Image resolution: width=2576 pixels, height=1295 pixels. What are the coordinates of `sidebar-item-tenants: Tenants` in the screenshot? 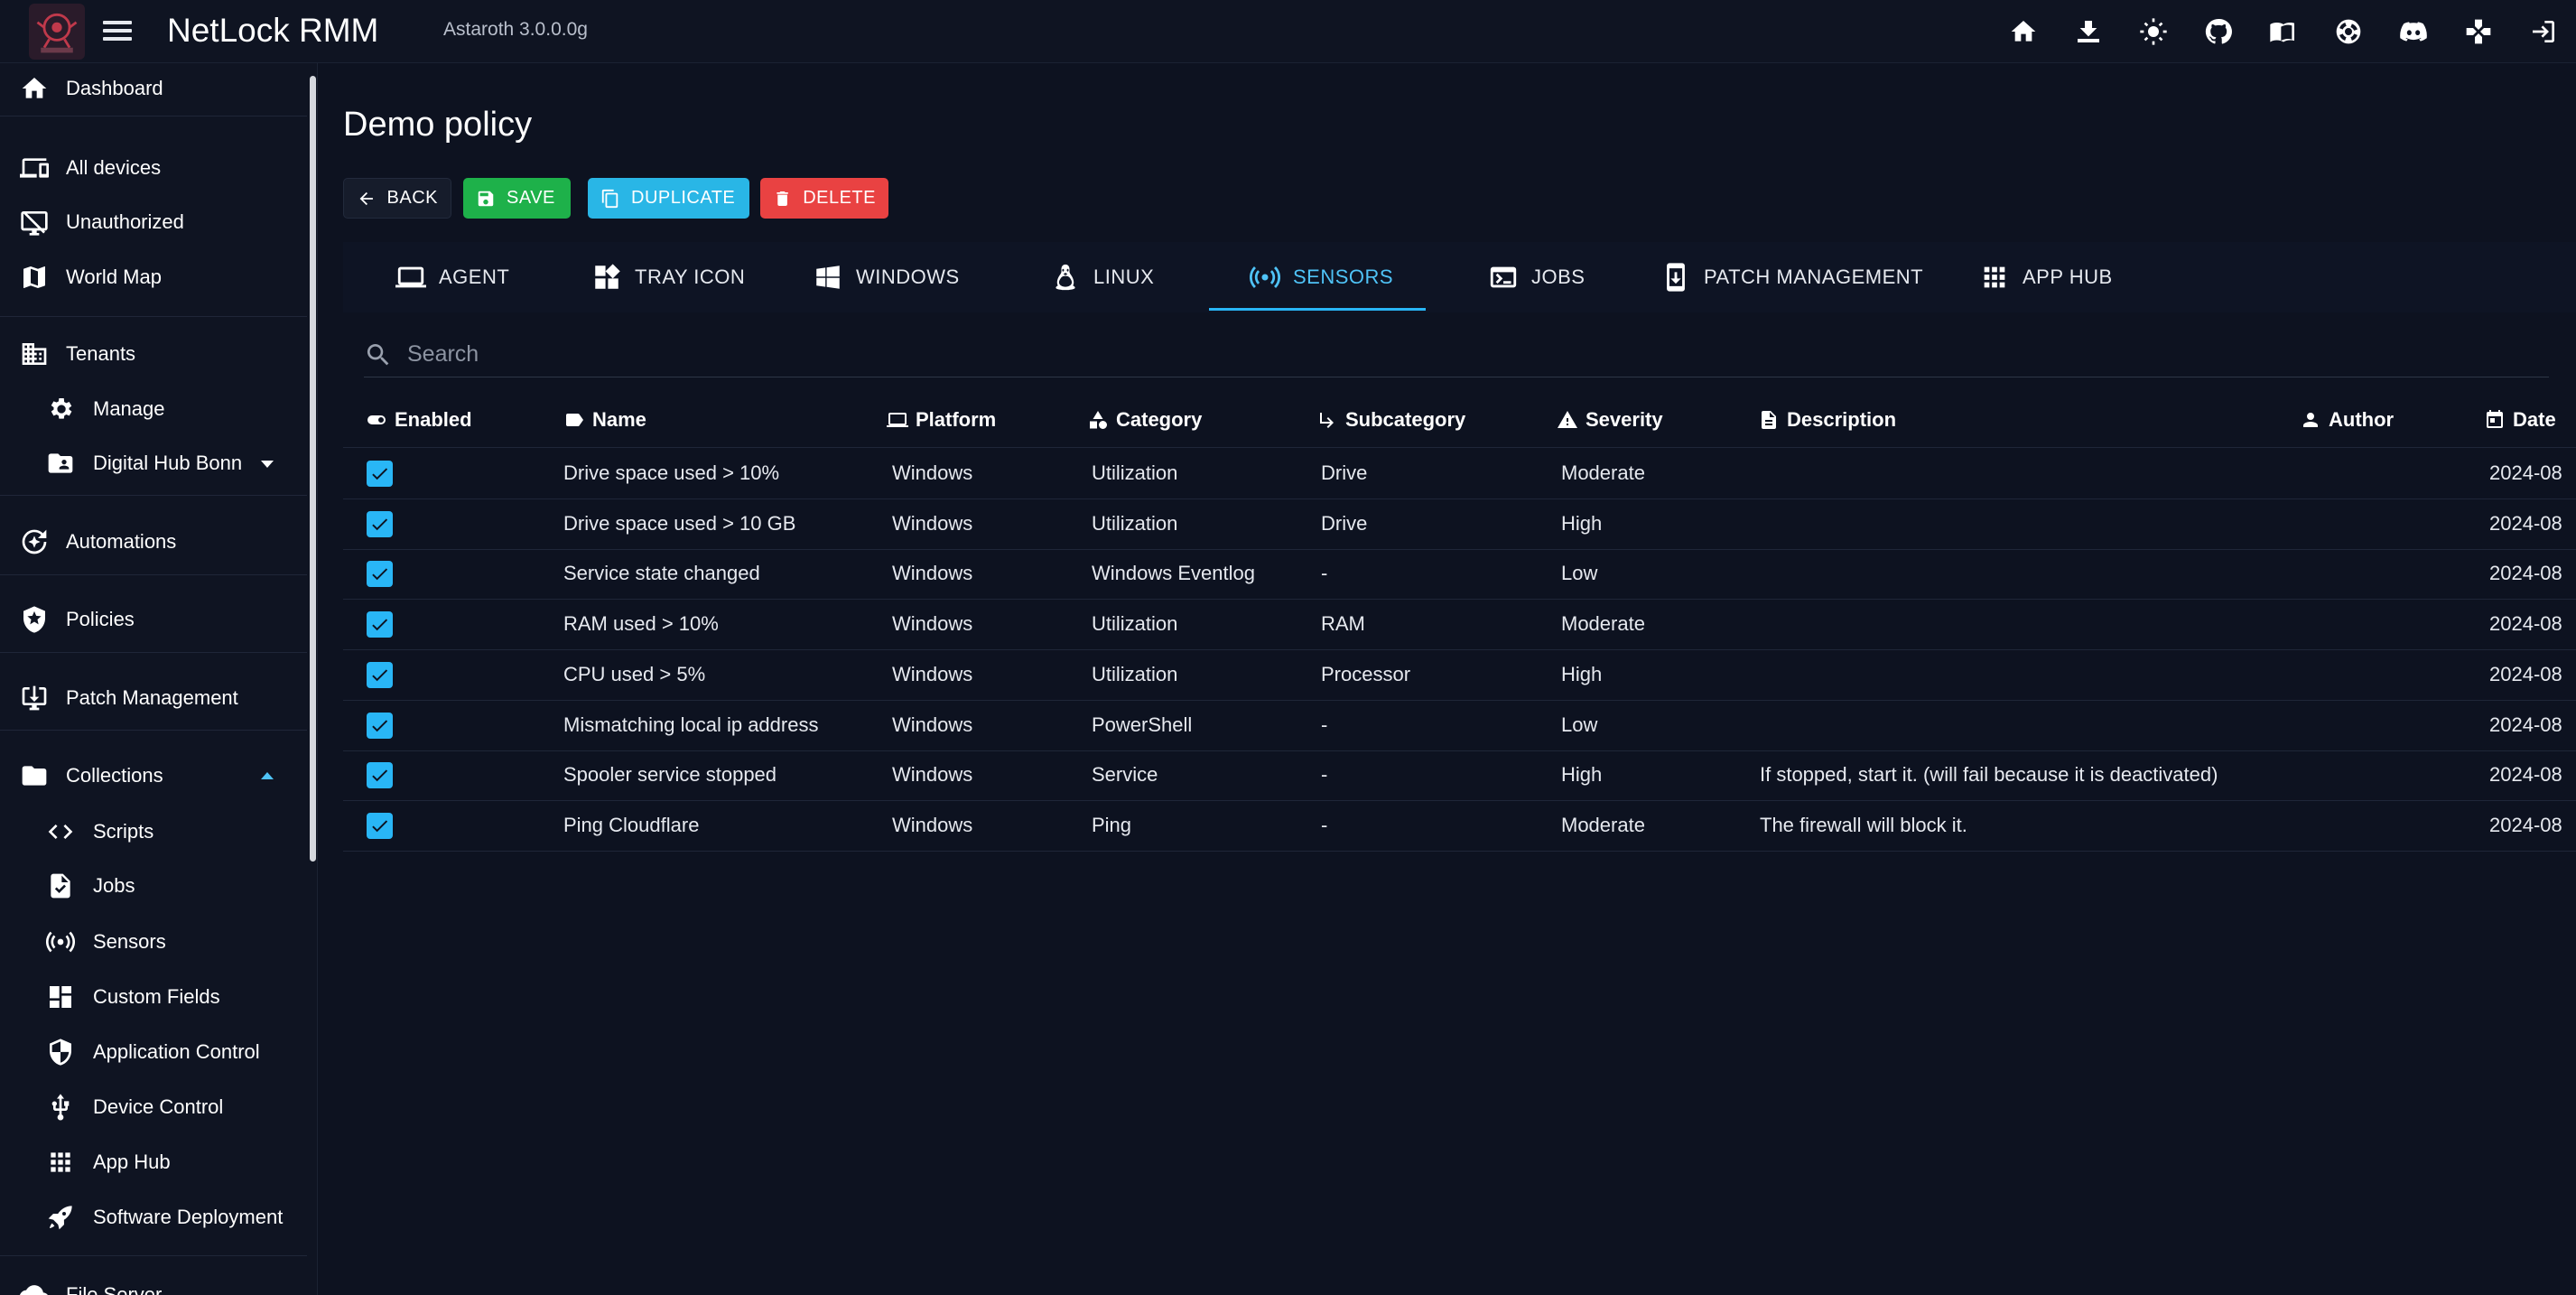 It's located at (153, 354).